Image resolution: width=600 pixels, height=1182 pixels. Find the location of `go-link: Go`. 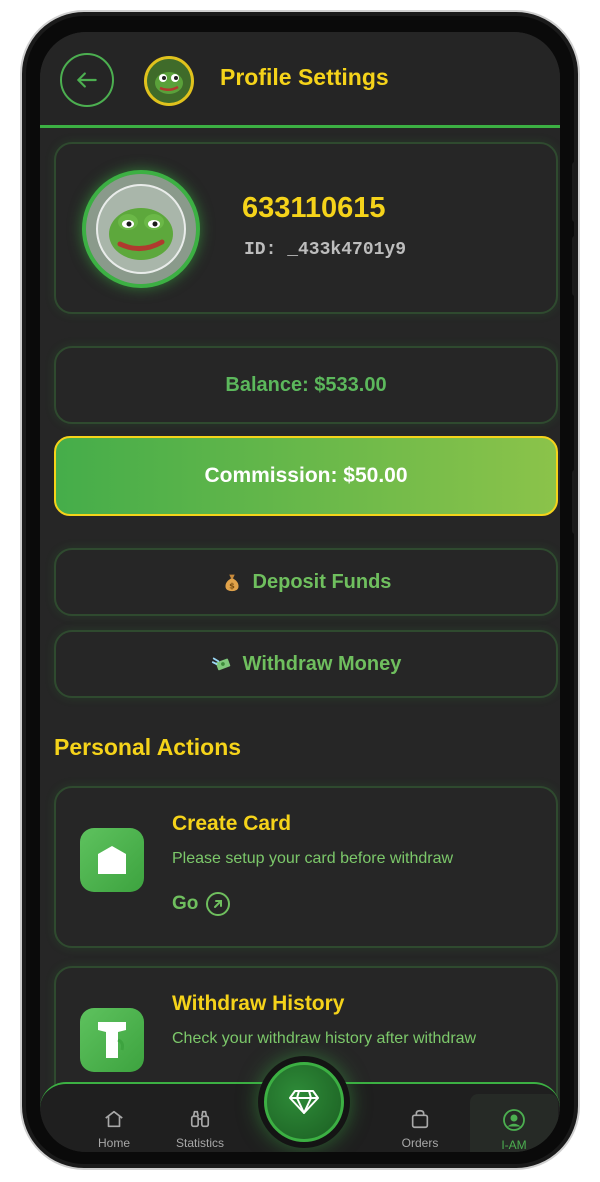

go-link: Go is located at coordinates (201, 904).